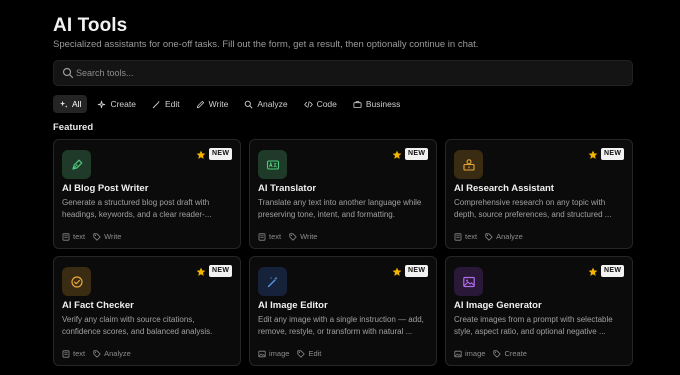 The image size is (680, 375). I want to click on sparkles-icon, so click(63, 104).